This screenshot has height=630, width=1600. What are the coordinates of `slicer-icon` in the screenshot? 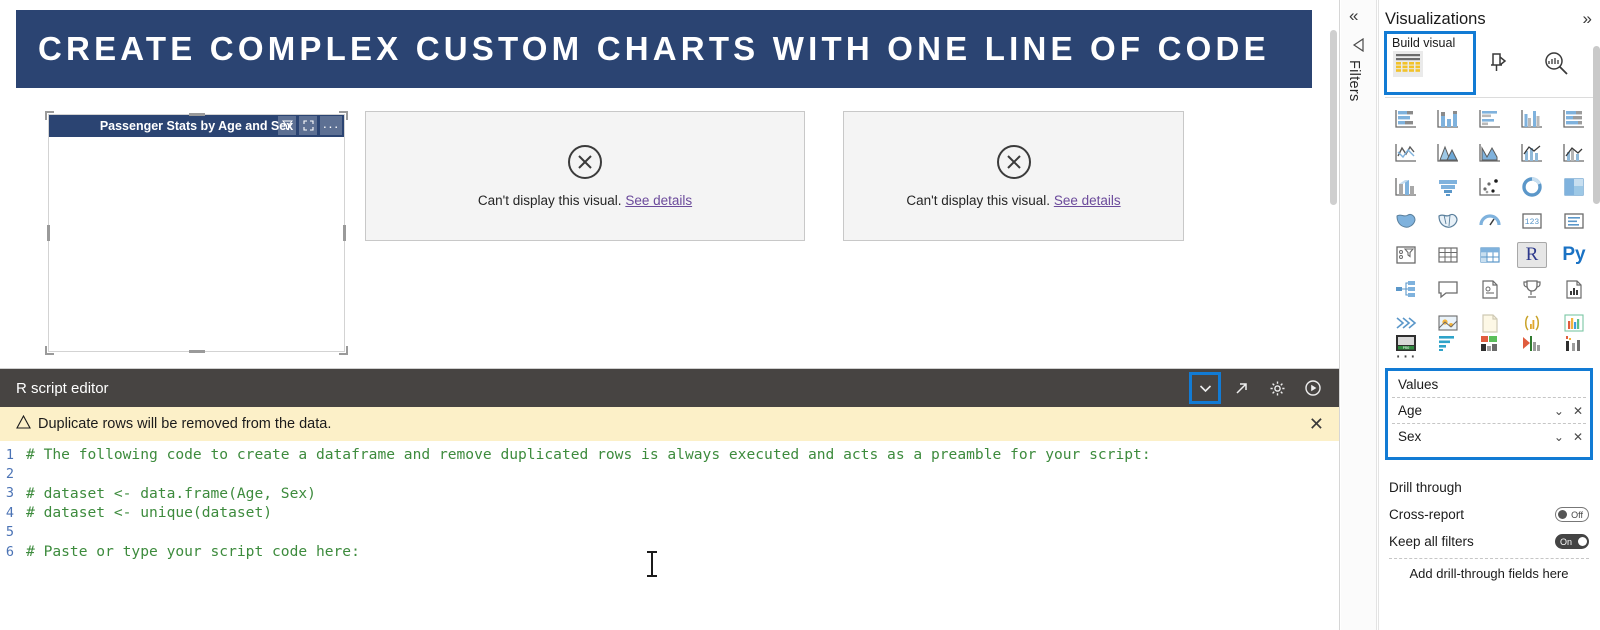 It's located at (1406, 254).